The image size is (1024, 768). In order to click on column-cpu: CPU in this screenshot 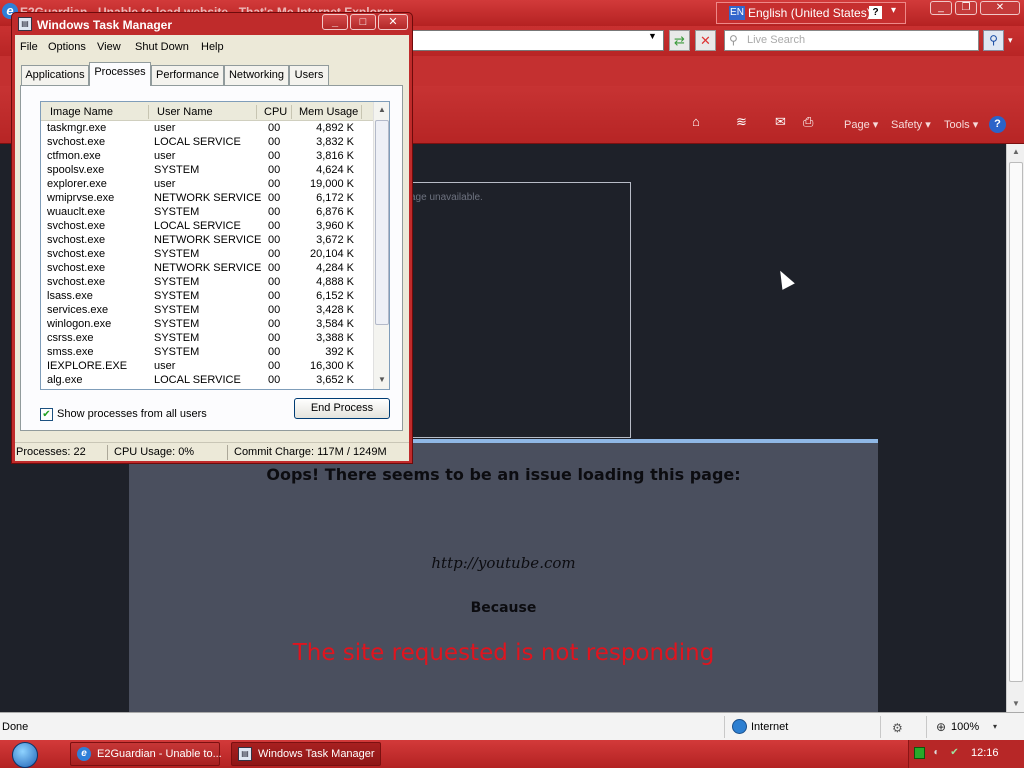, I will do `click(275, 112)`.